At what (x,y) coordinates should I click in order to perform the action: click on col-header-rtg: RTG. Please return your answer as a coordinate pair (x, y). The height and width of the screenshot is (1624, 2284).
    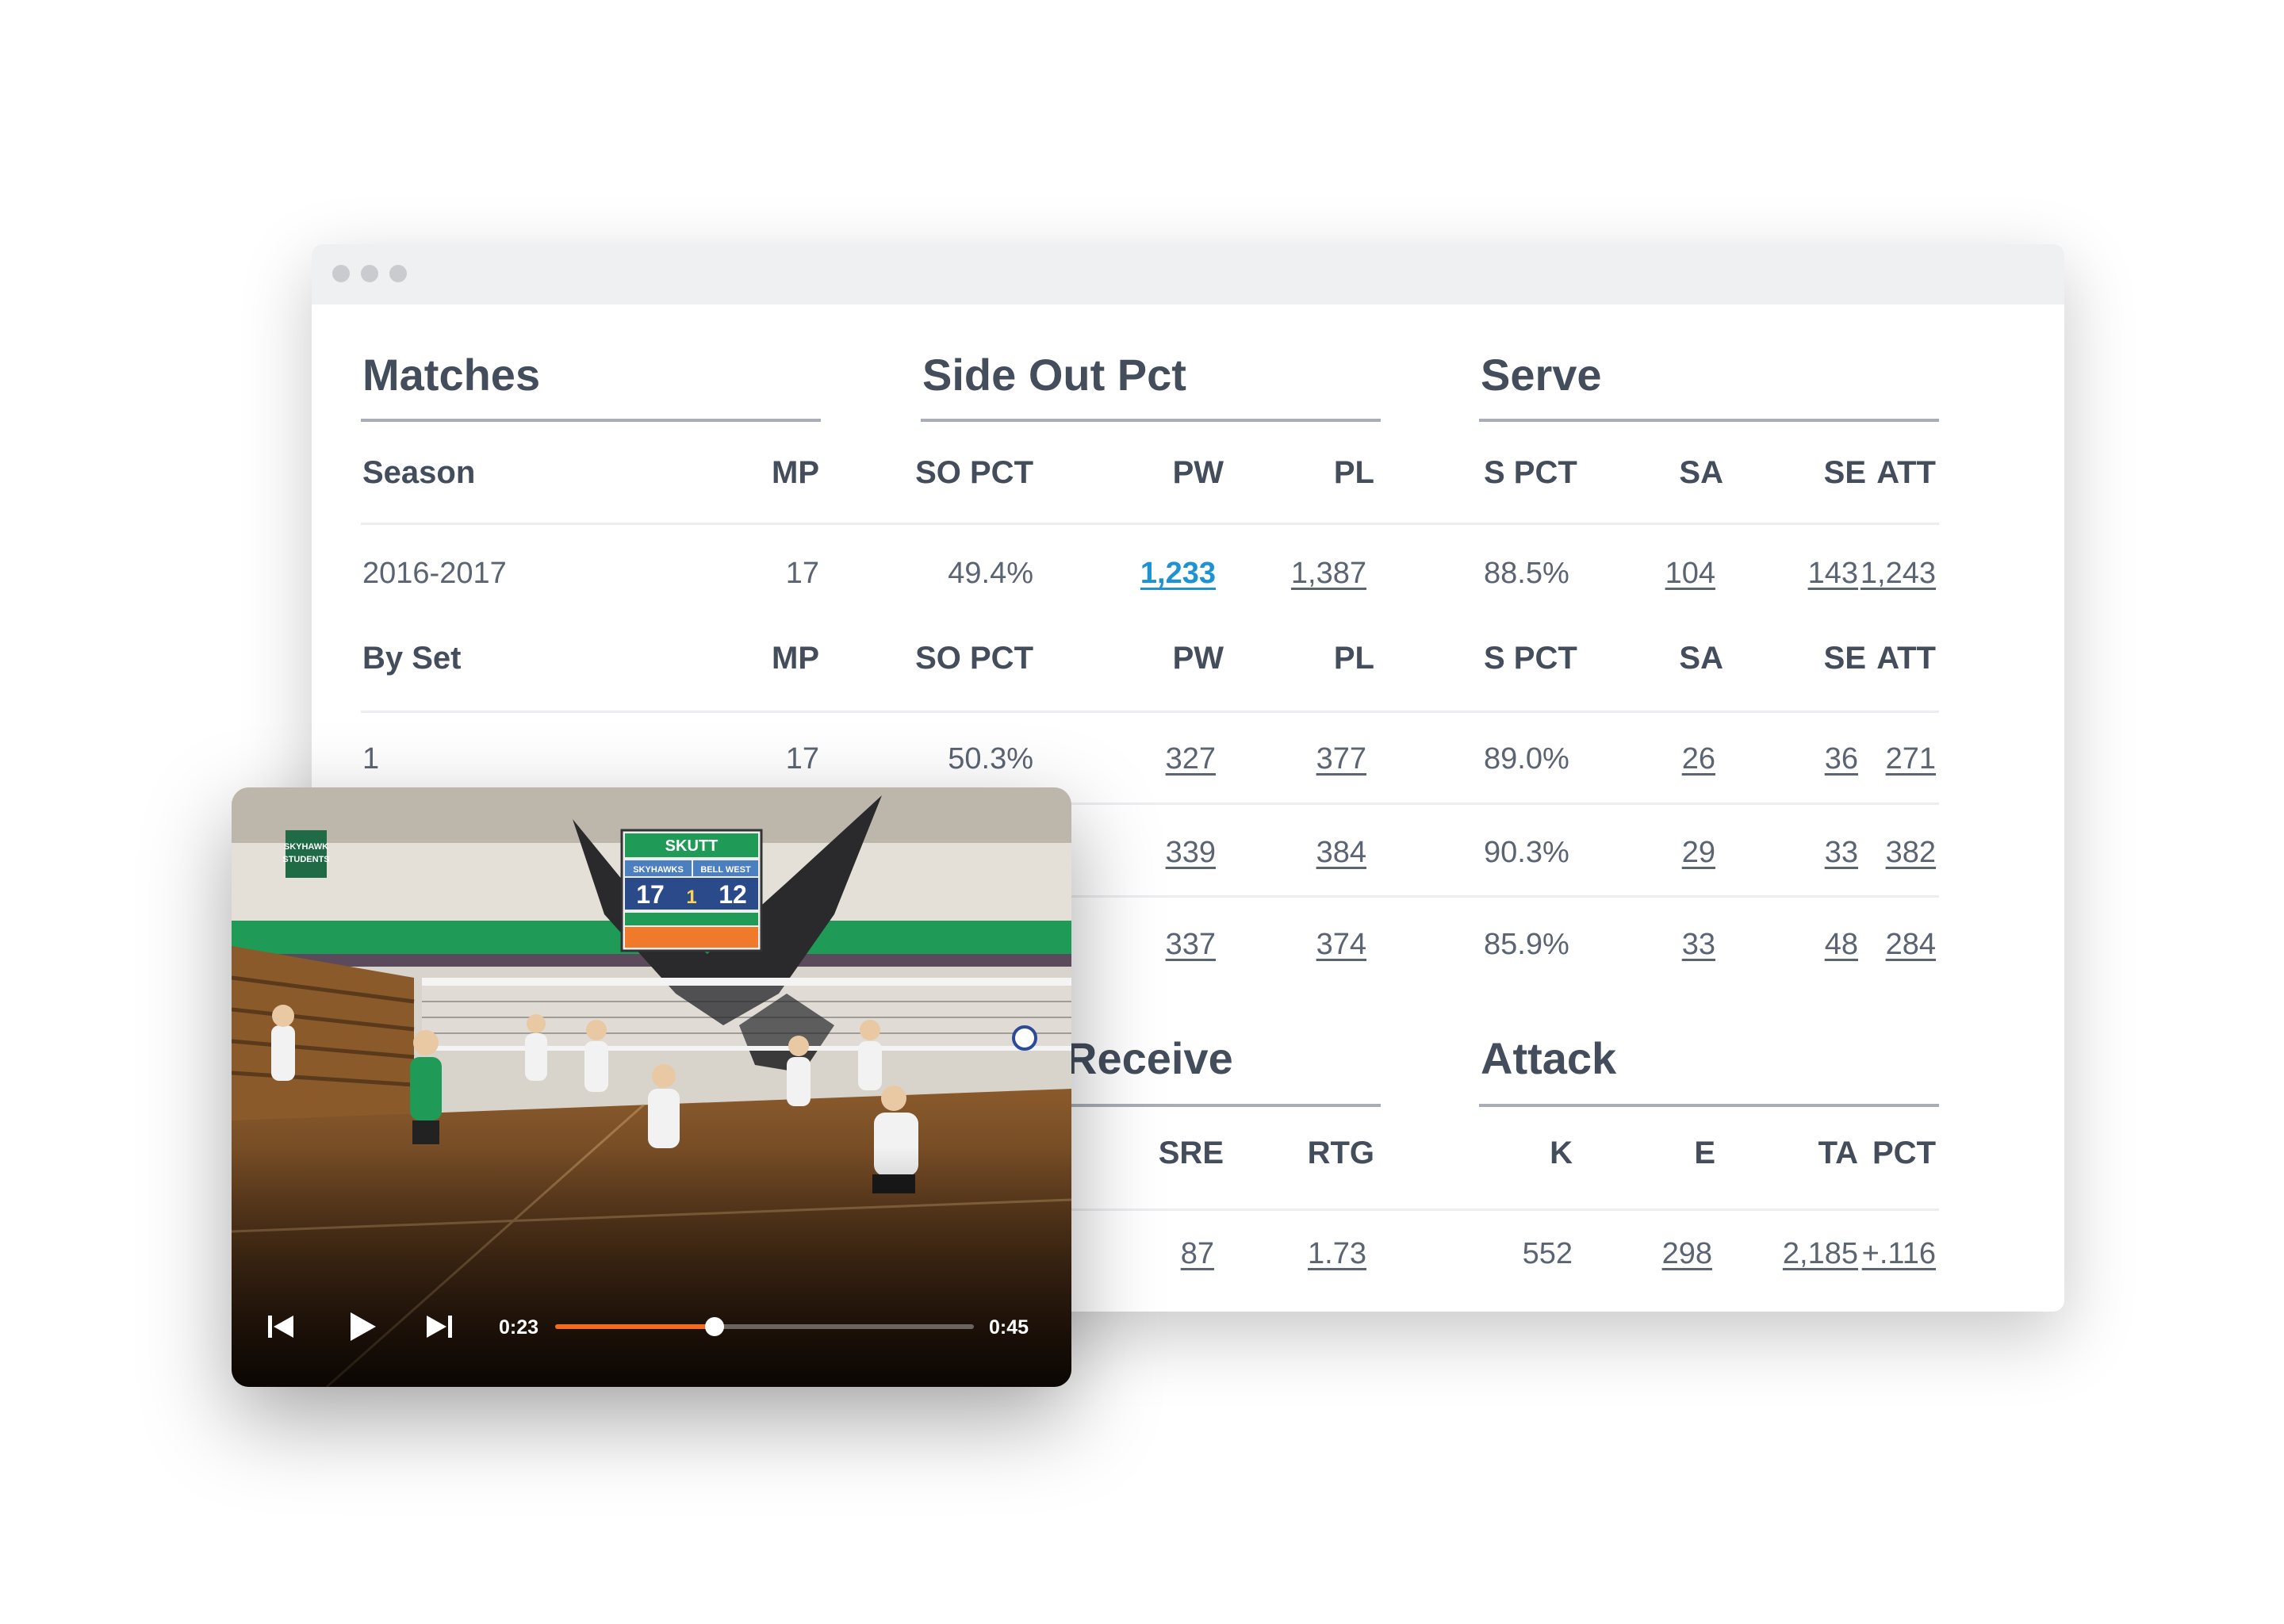
    Looking at the image, I should click on (1340, 1153).